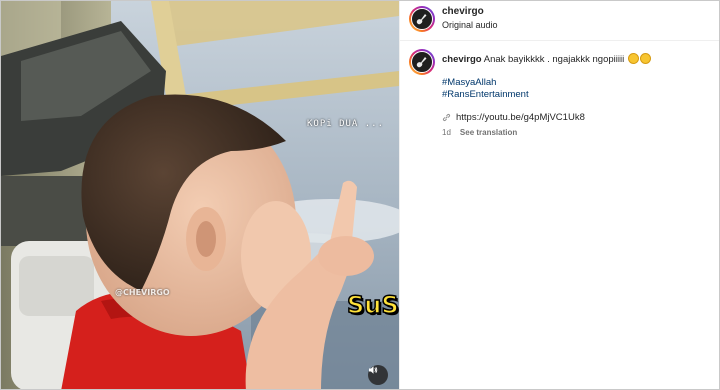  What do you see at coordinates (470, 25) in the screenshot?
I see `audio-label: Original audio` at bounding box center [470, 25].